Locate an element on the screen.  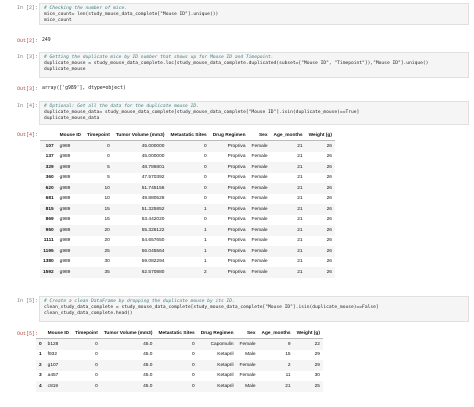
table-cell: 45.000000 is located at coordinates (153, 157).